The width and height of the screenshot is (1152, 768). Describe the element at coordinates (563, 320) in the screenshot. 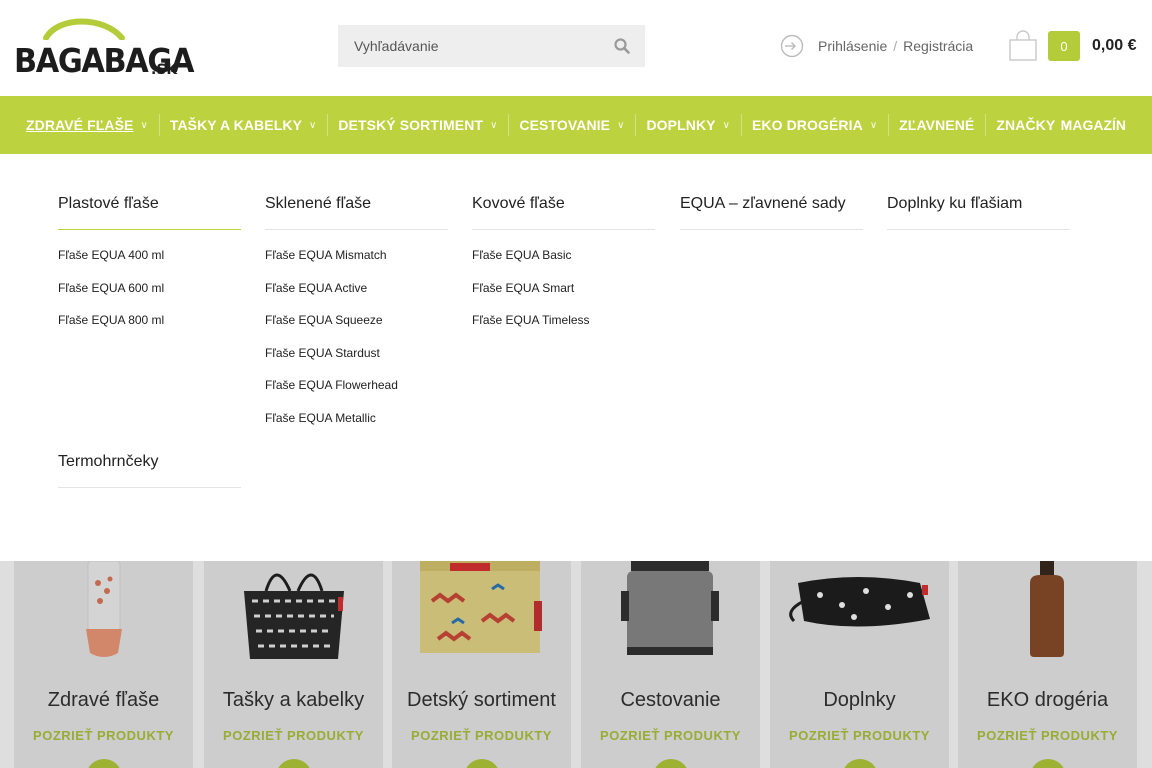

I see `mega-menu-item: Fľaše EQUA Timeless` at that location.